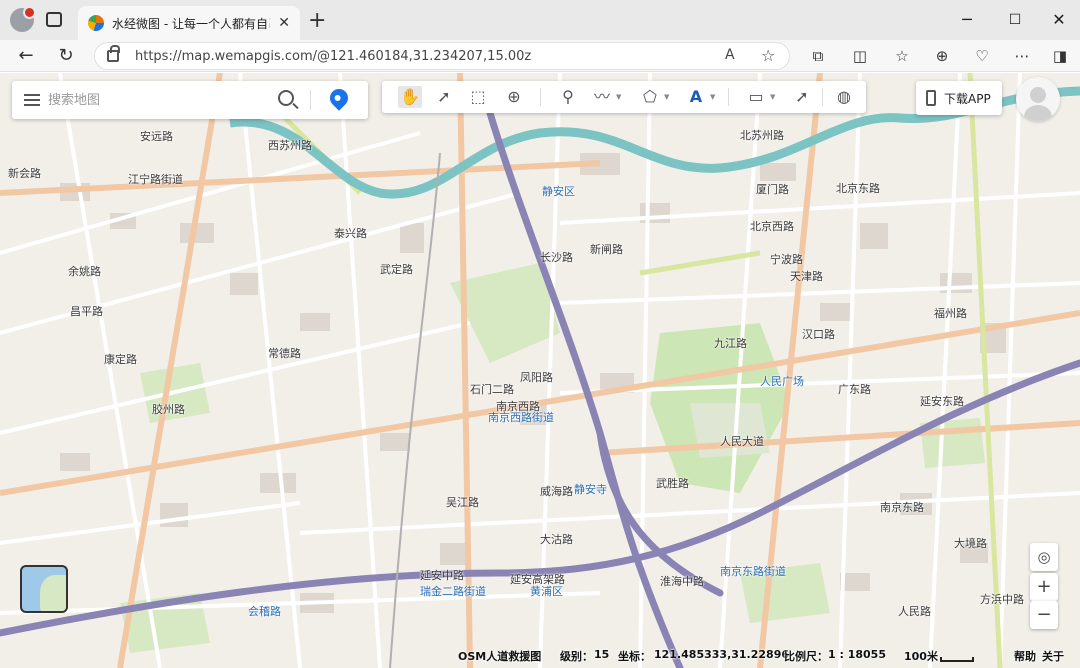 The width and height of the screenshot is (1080, 668). Describe the element at coordinates (902, 56) in the screenshot. I see `favorites-icon: ☆` at that location.